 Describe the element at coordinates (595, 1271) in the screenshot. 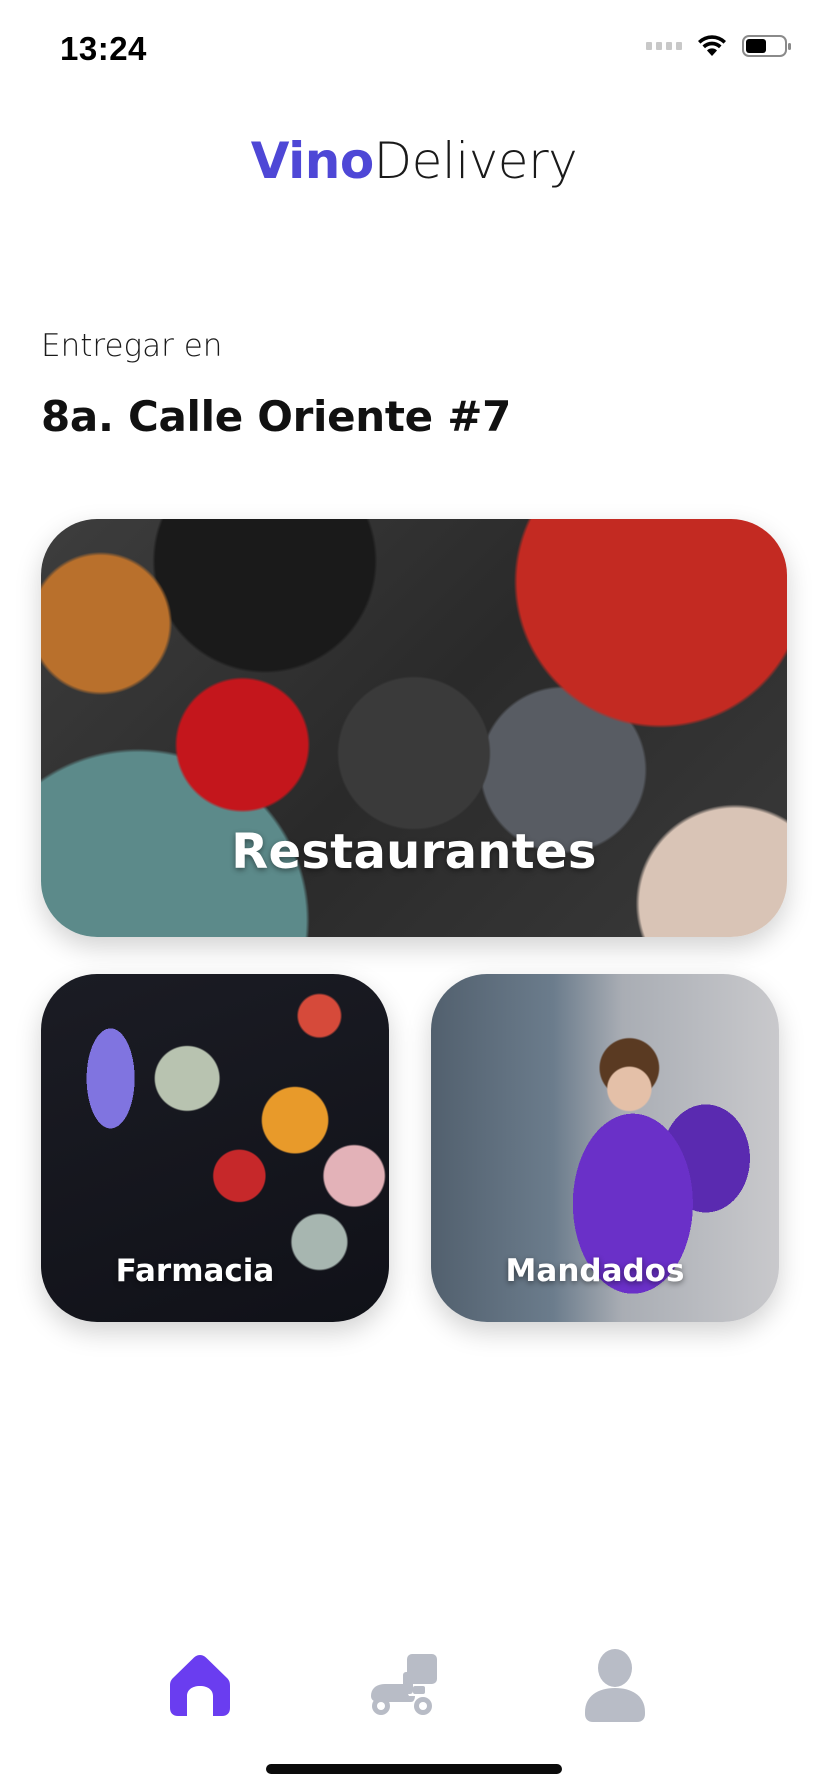

I see `errands-label: Mandados` at that location.